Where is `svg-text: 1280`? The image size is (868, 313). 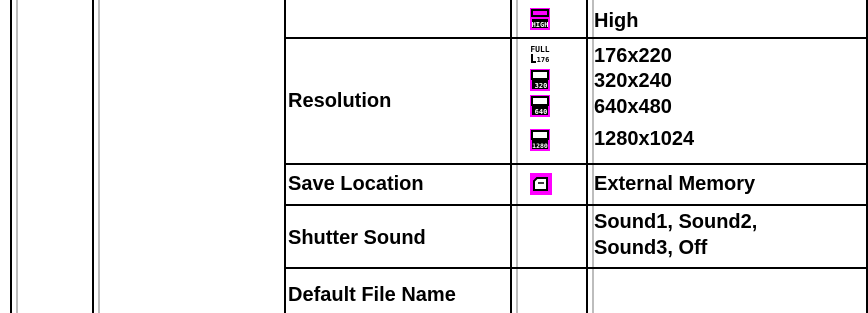
svg-text: 1280 is located at coordinates (540, 146).